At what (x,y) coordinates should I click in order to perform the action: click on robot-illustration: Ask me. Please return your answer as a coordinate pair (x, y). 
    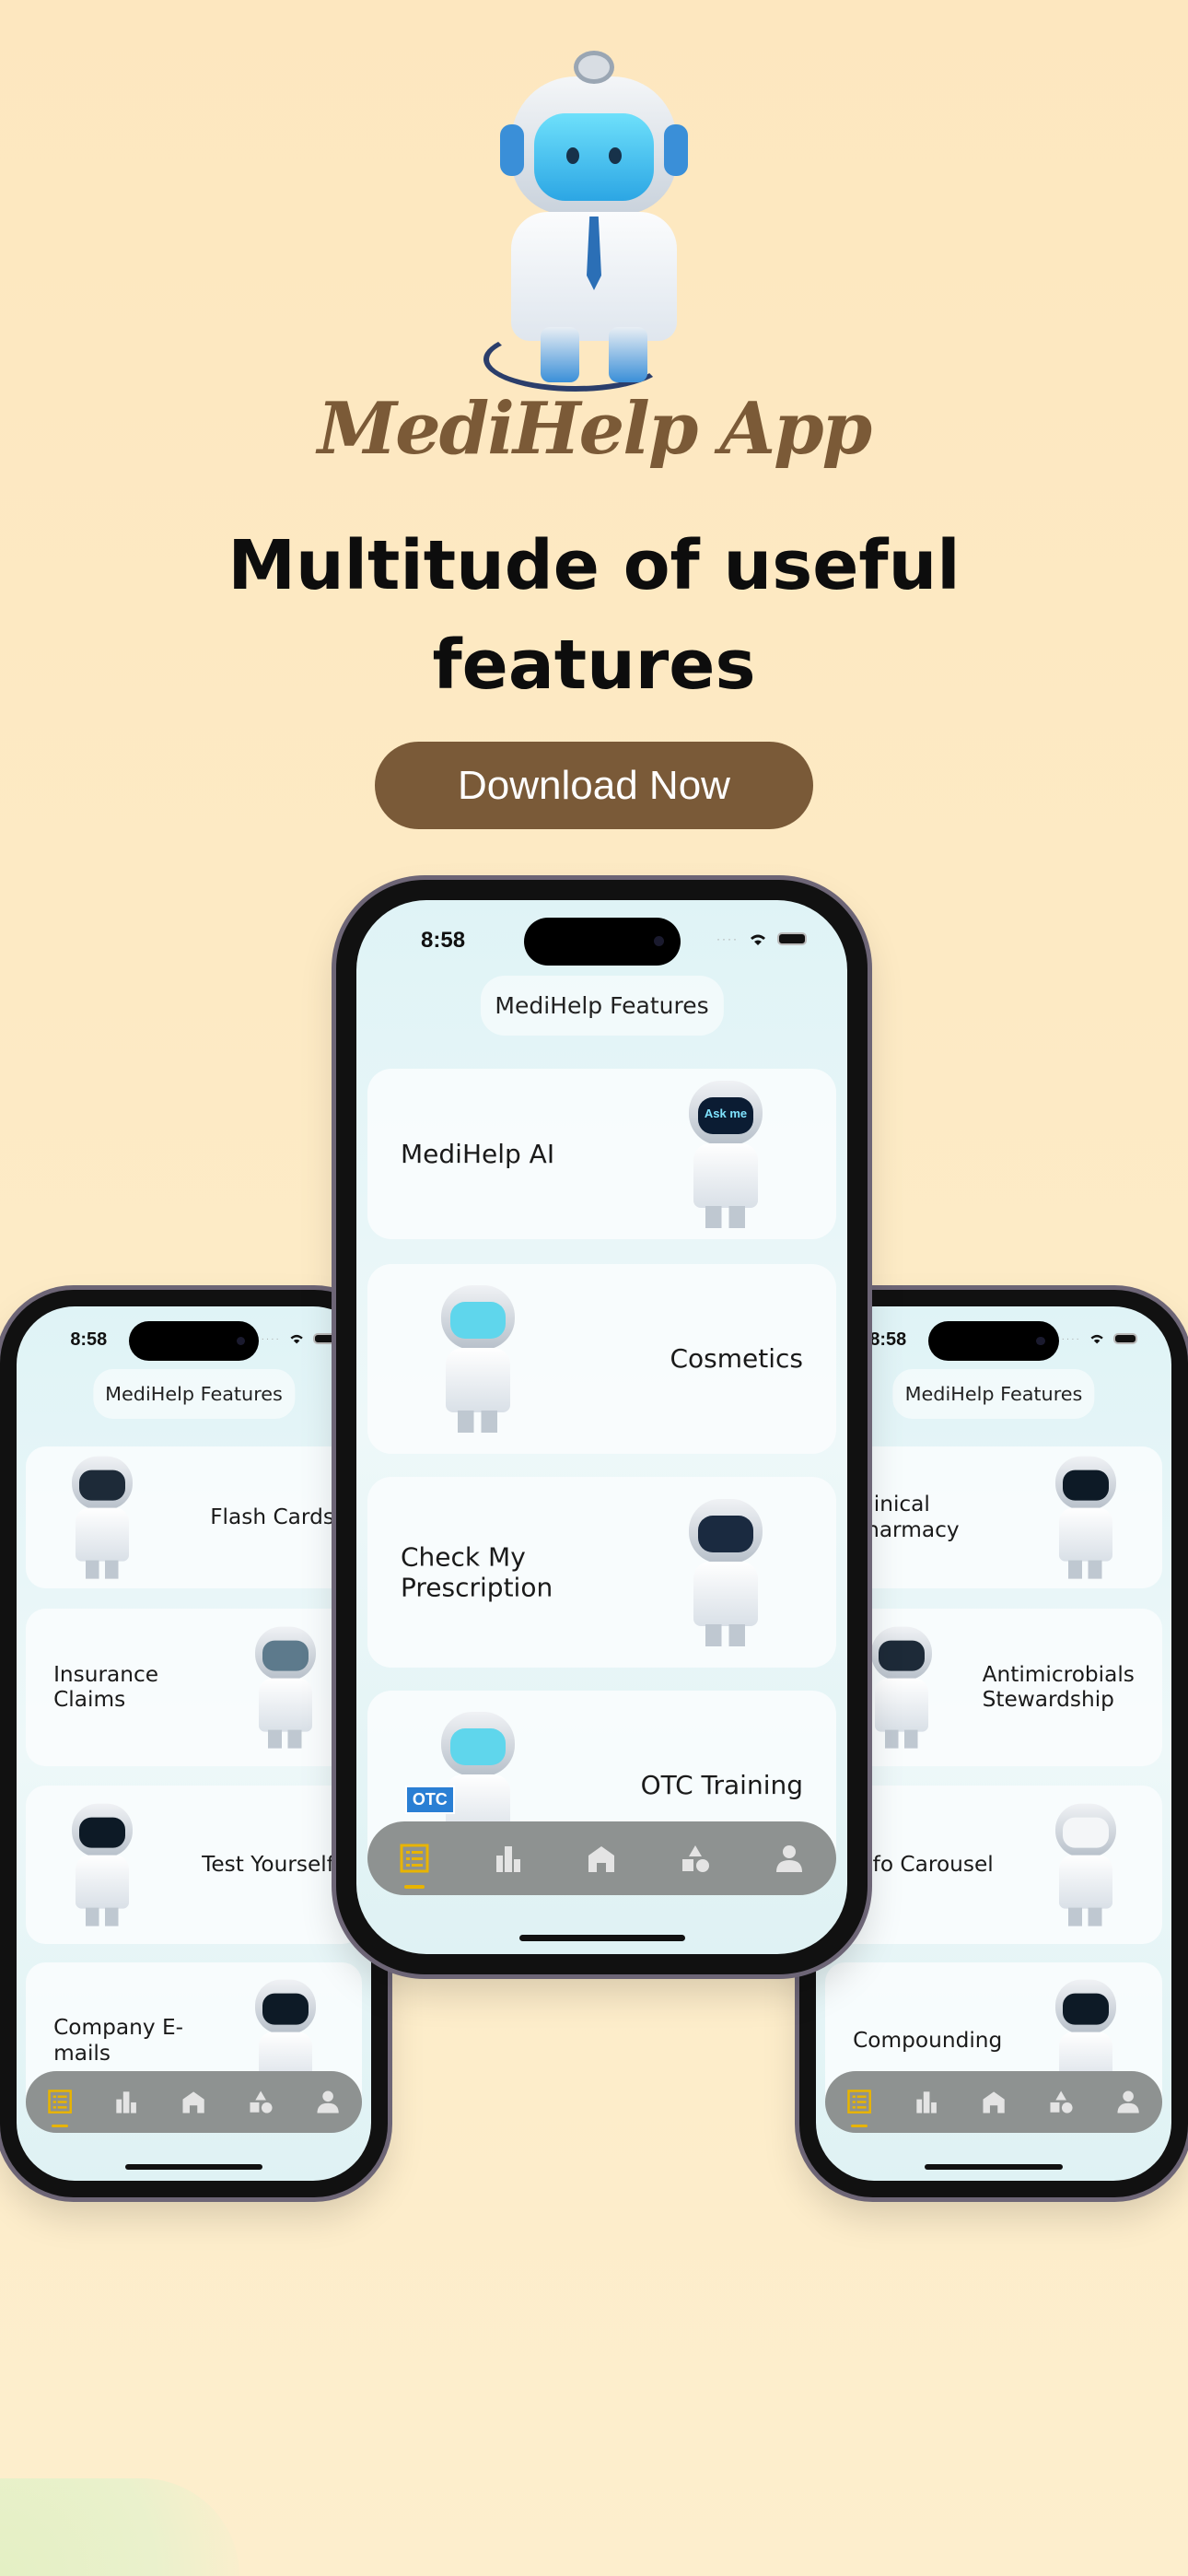
    Looking at the image, I should click on (725, 1154).